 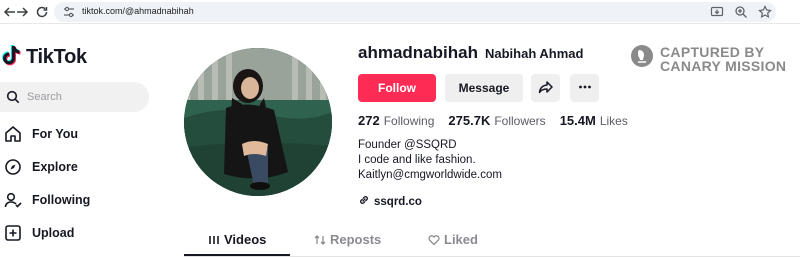 I want to click on followers-count: 275.7K, so click(x=469, y=120).